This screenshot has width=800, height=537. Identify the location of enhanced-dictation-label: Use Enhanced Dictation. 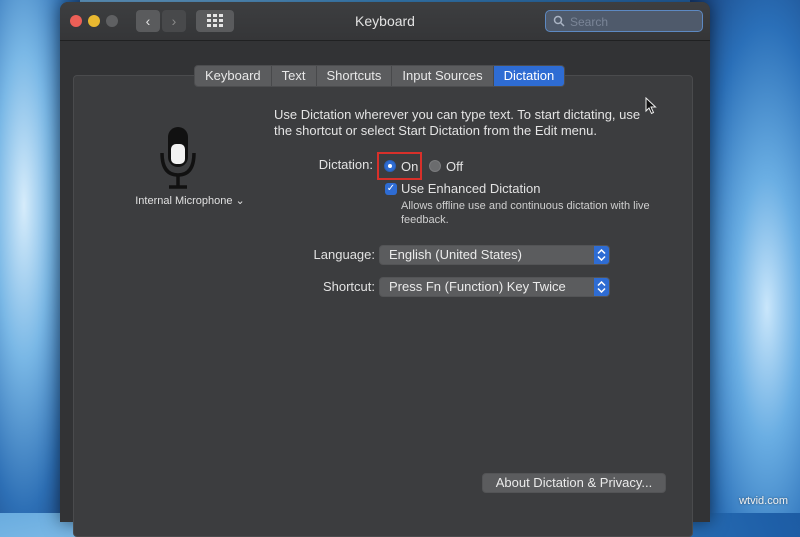
(471, 188).